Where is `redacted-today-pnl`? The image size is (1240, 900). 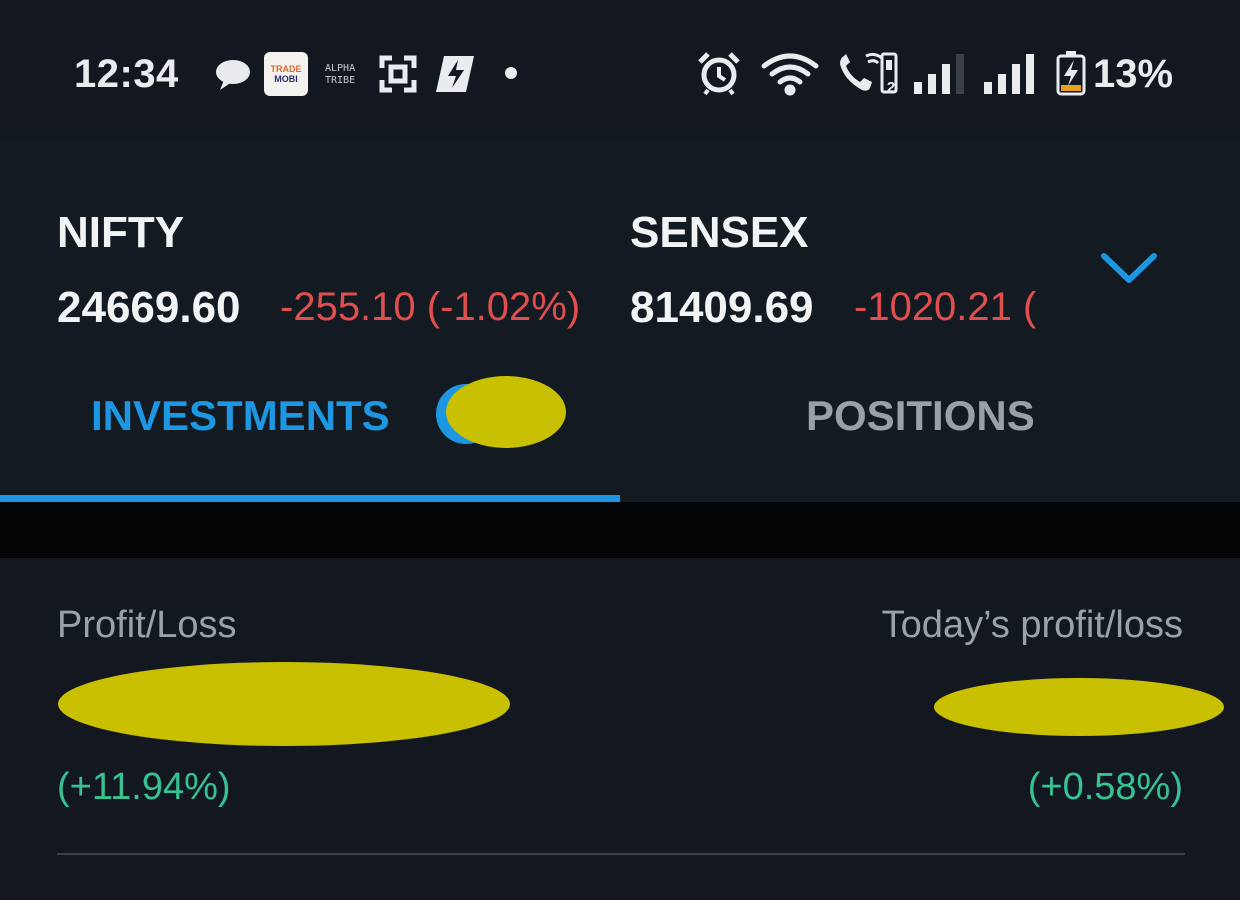 redacted-today-pnl is located at coordinates (1079, 707).